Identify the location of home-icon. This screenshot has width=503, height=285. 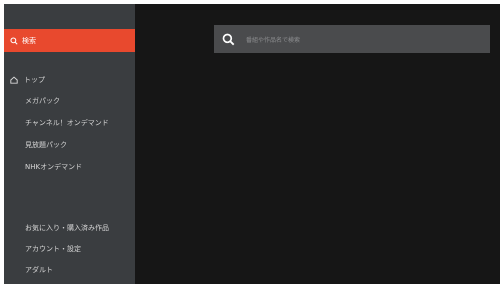
(14, 80).